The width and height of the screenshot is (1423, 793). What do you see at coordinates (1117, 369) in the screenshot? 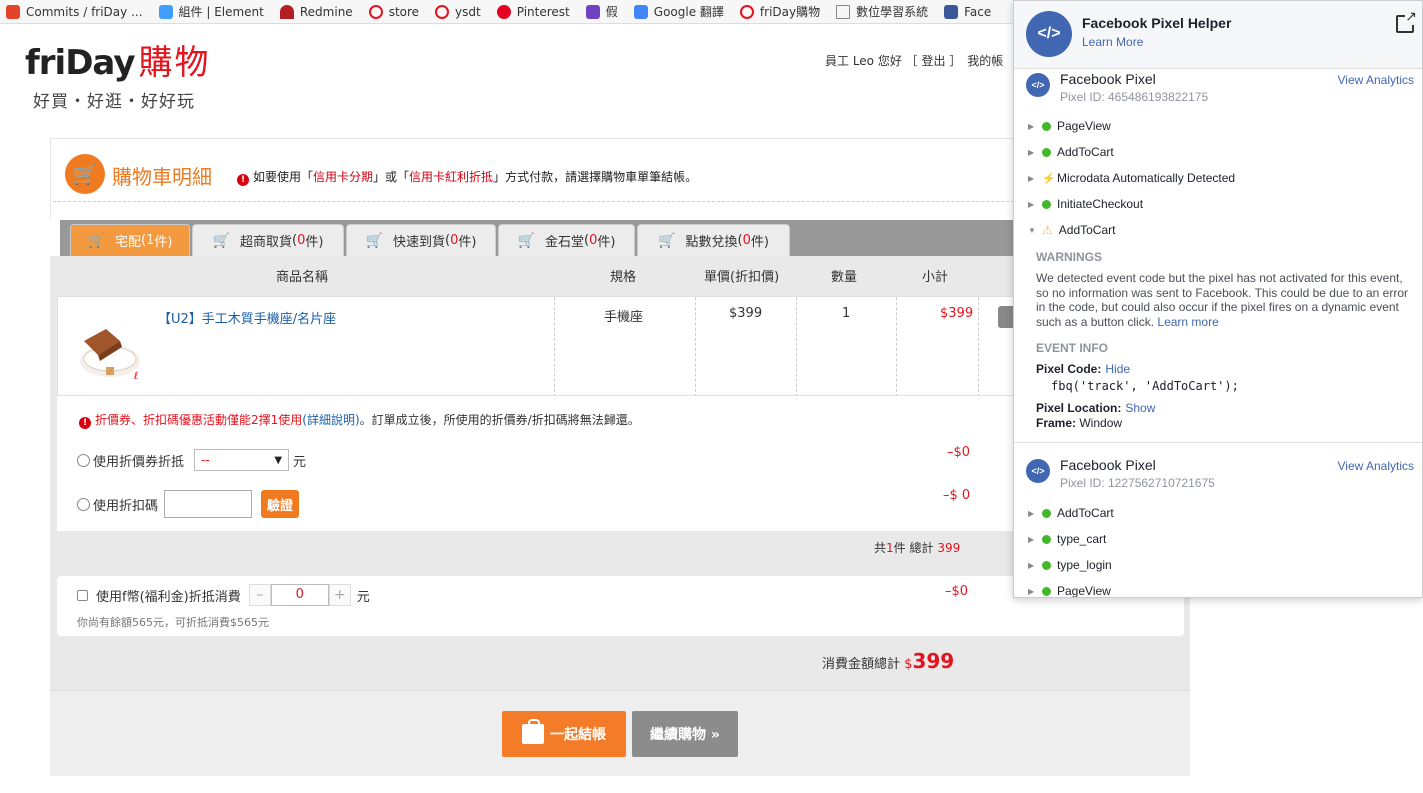
I see `hide-code-link: Hide` at bounding box center [1117, 369].